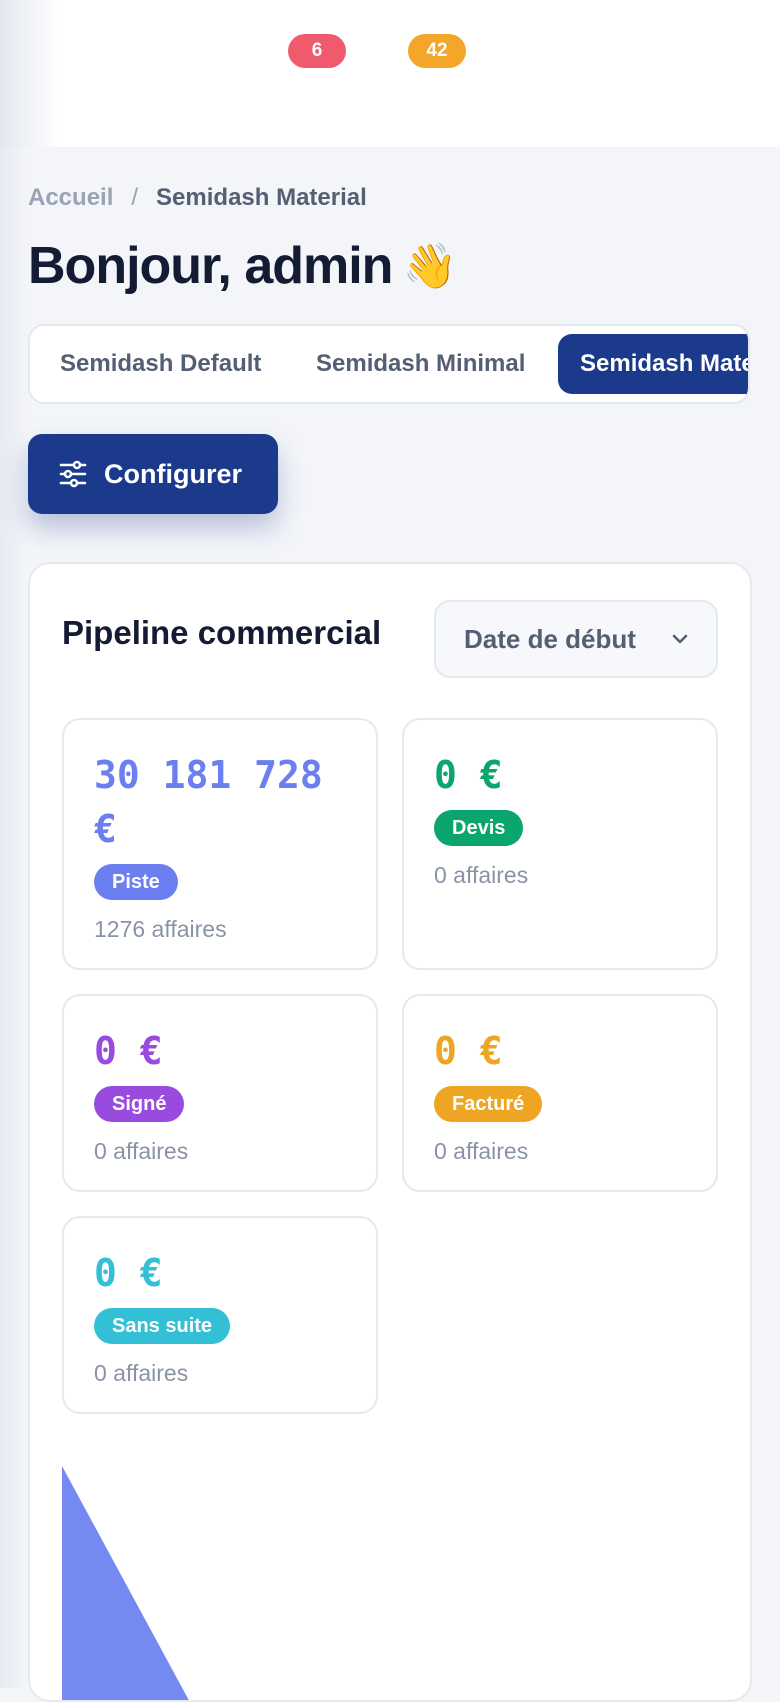  What do you see at coordinates (680, 639) in the screenshot?
I see `chevron-down-icon` at bounding box center [680, 639].